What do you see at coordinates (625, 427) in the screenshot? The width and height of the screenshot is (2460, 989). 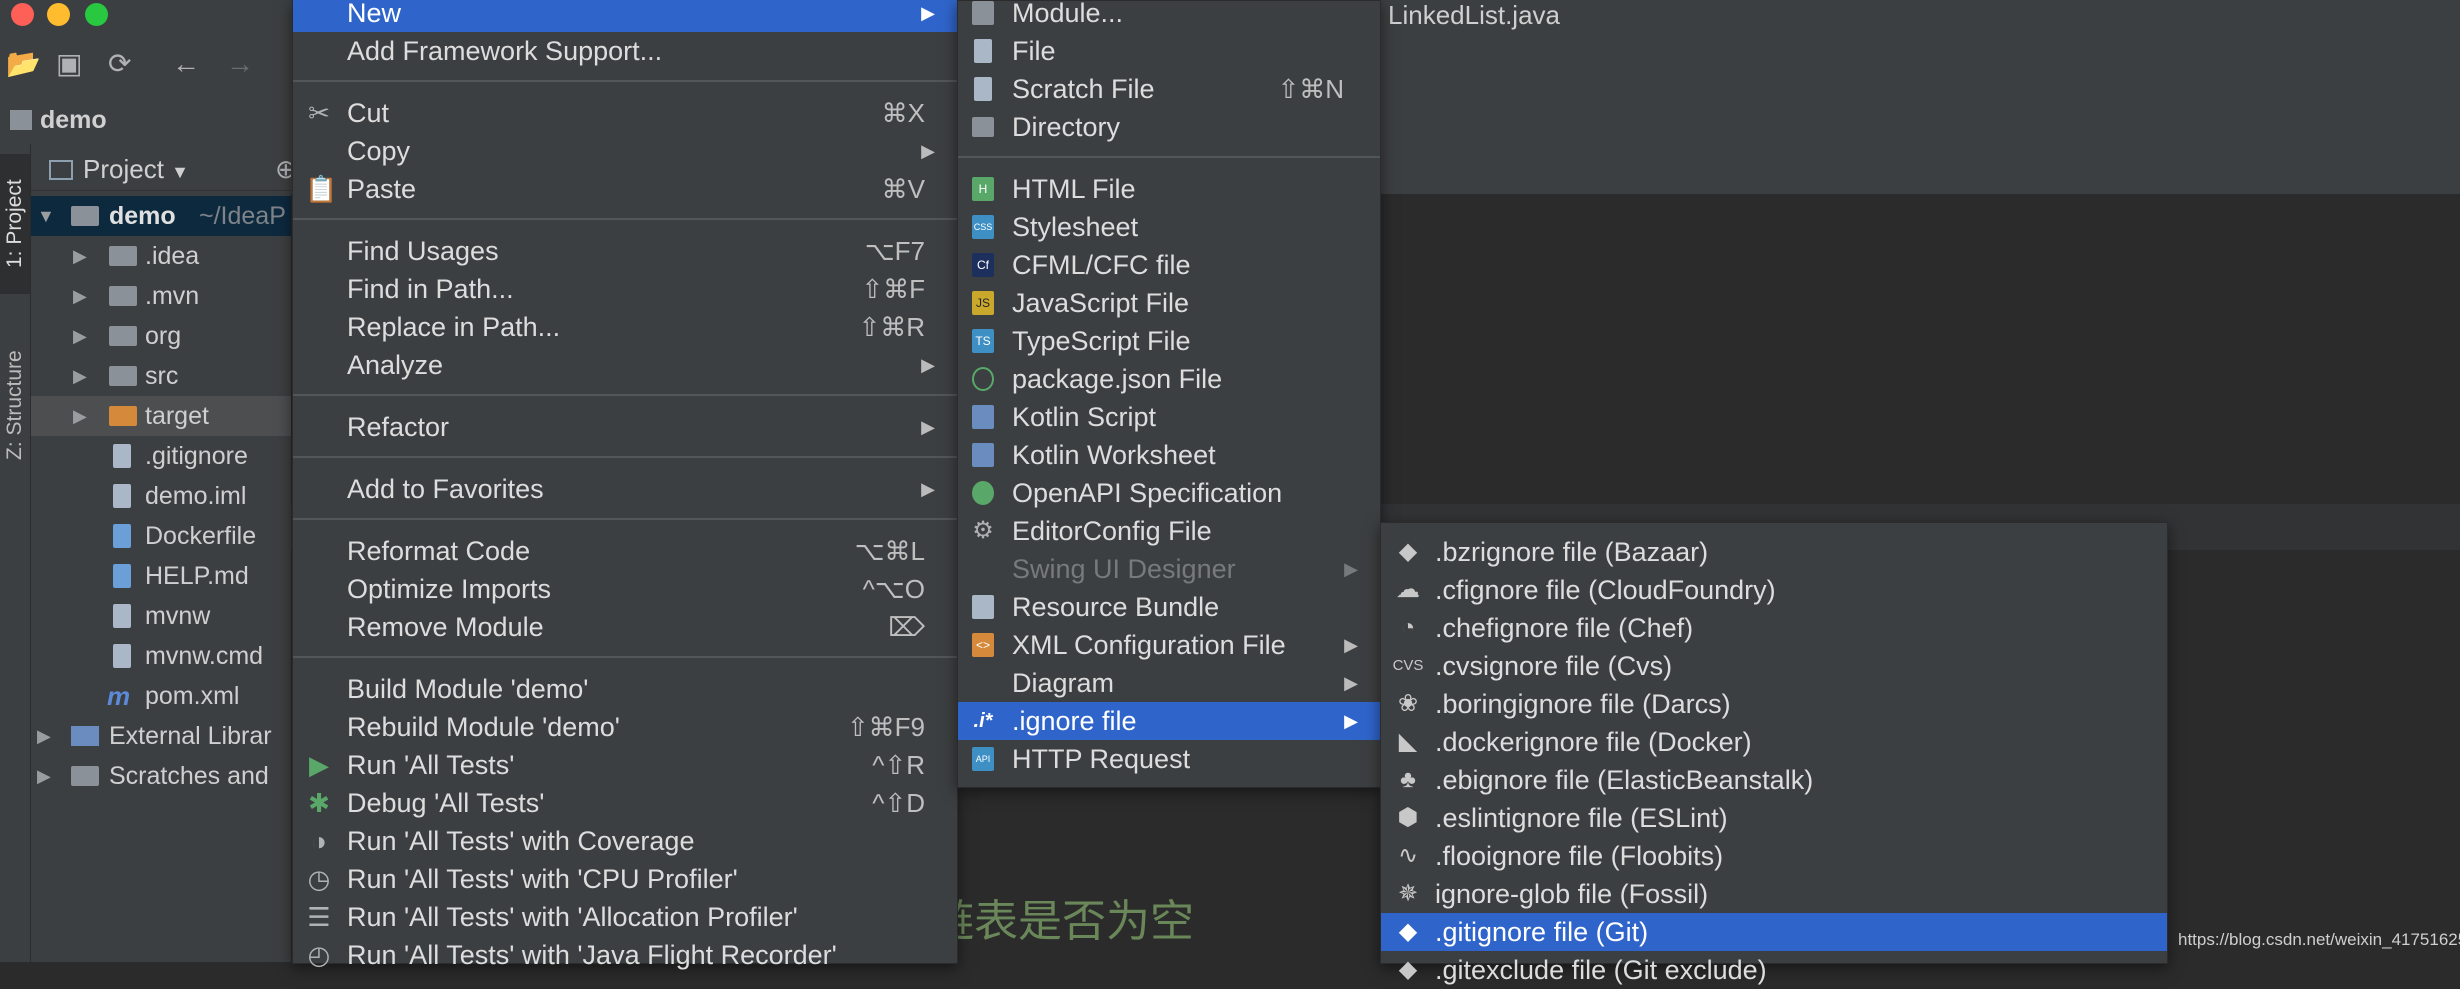 I see `menu-item-refactor: Refactor ▶` at bounding box center [625, 427].